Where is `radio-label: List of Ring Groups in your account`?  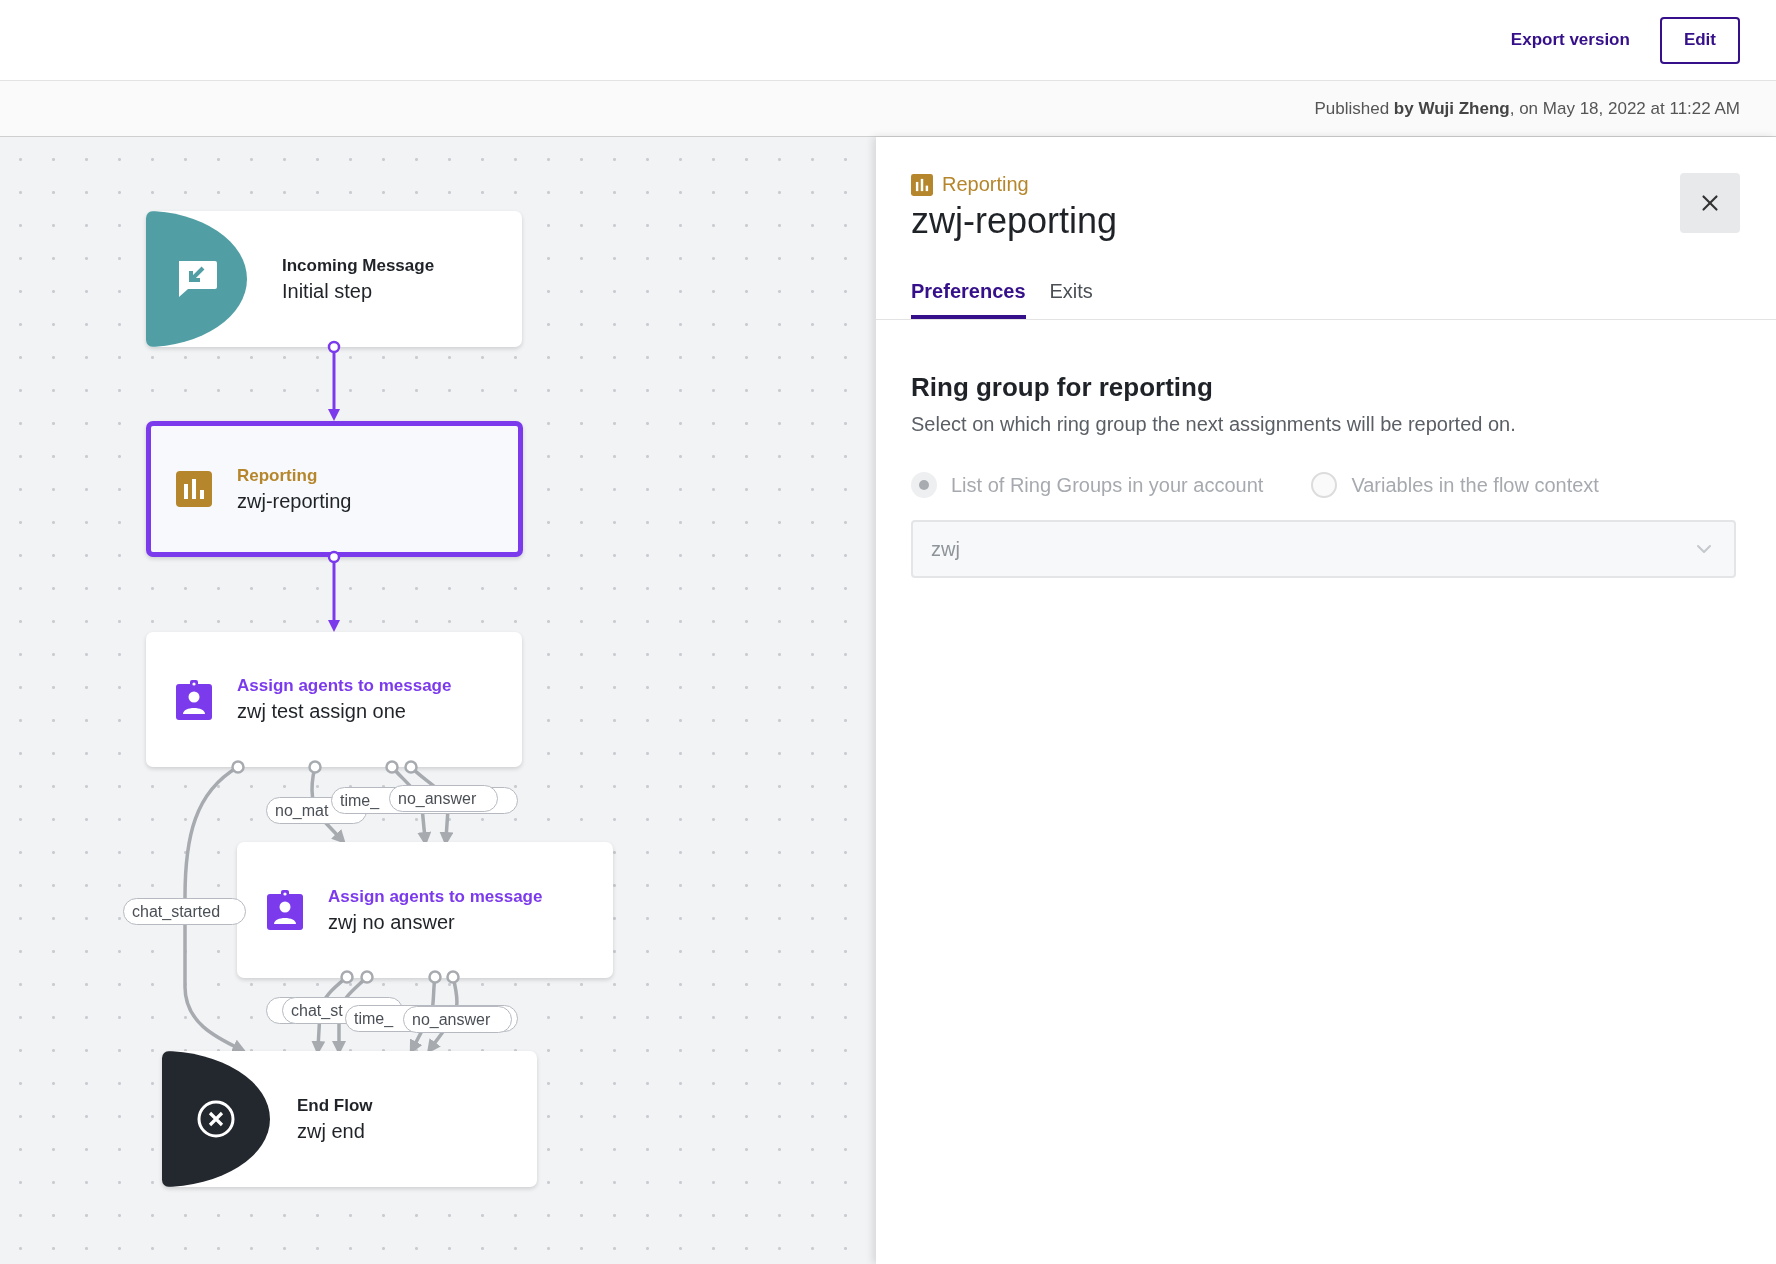
radio-label: List of Ring Groups in your account is located at coordinates (1107, 485).